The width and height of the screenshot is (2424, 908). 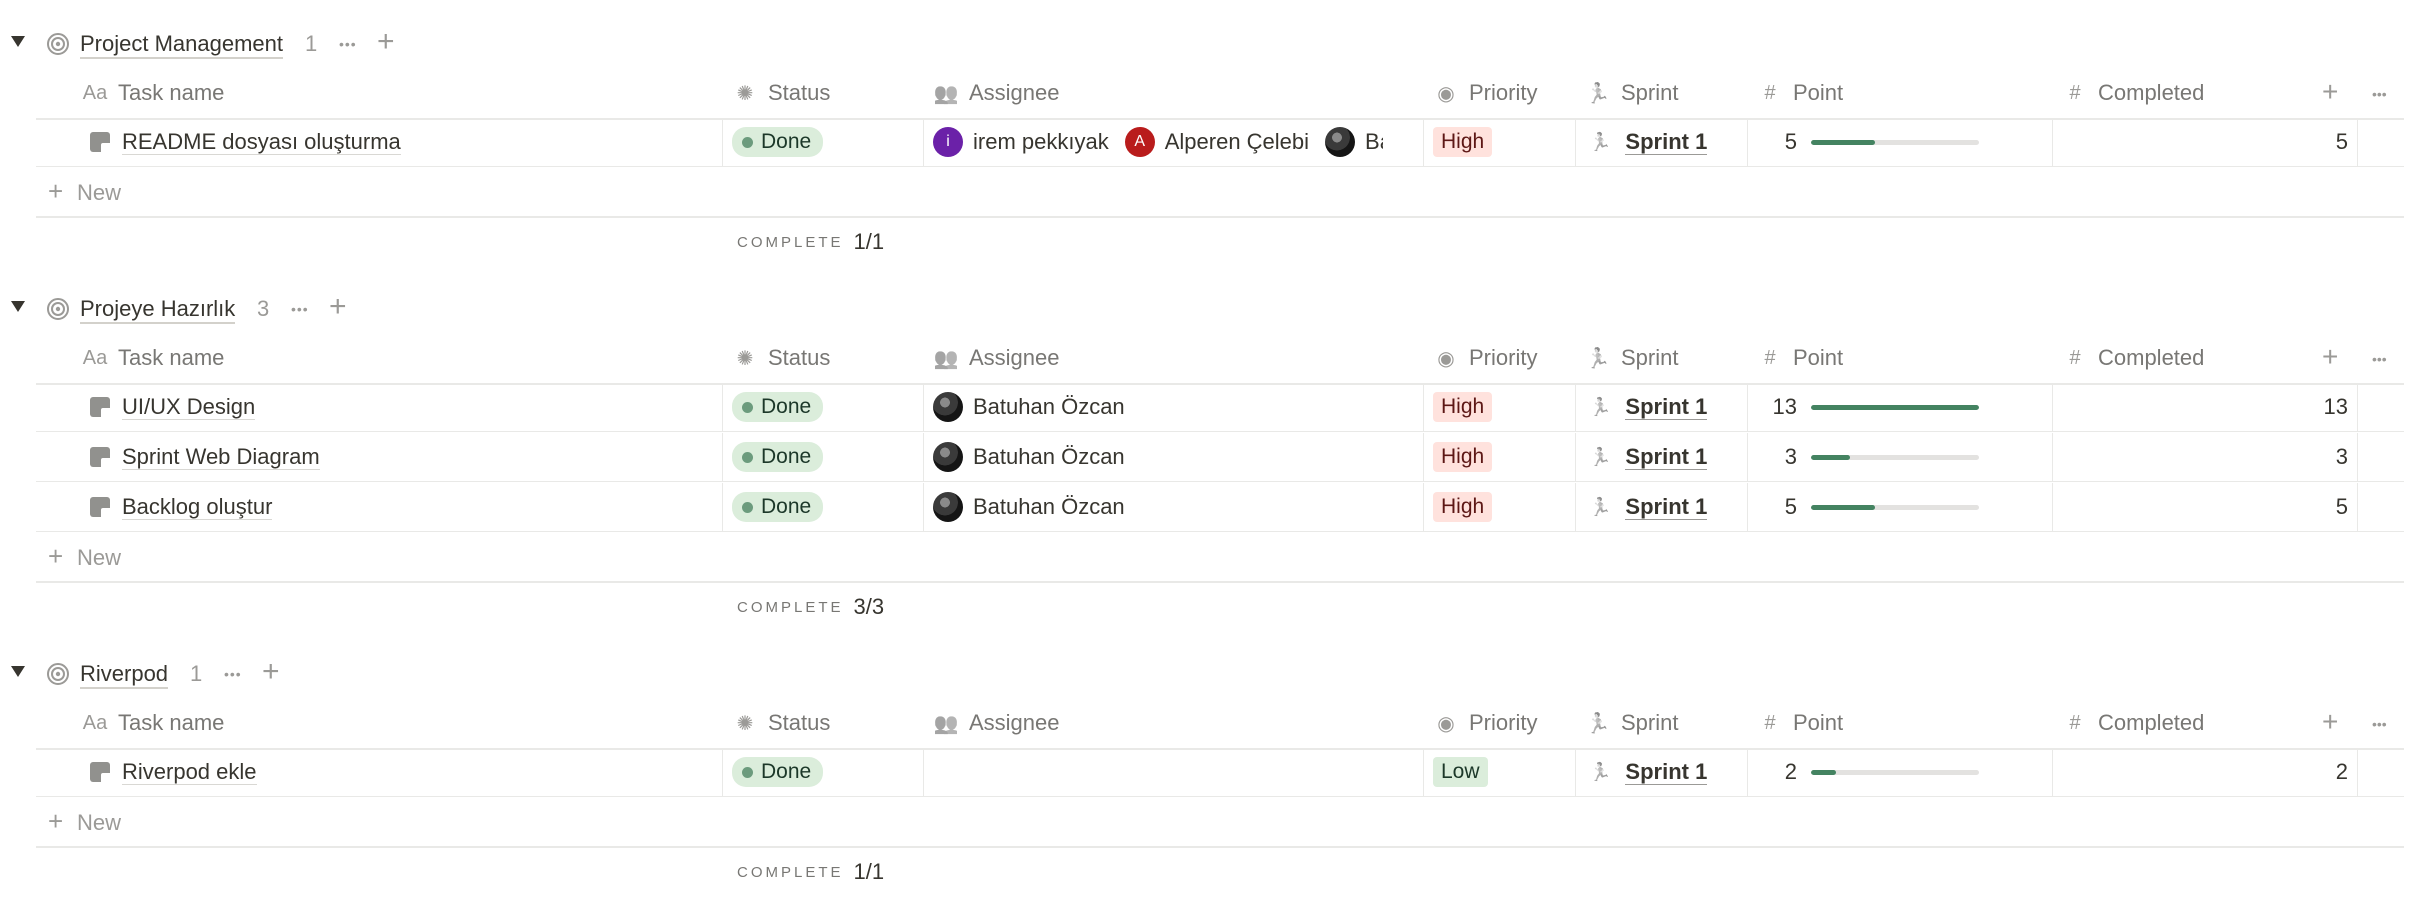 I want to click on calc-label: COMPLETE, so click(x=790, y=872).